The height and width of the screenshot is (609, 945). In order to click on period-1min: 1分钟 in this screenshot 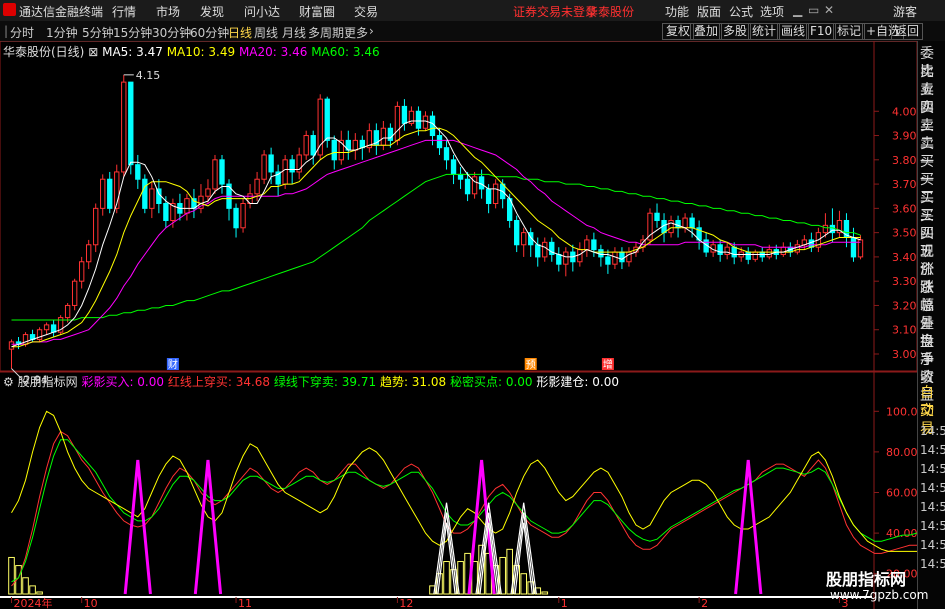, I will do `click(62, 32)`.